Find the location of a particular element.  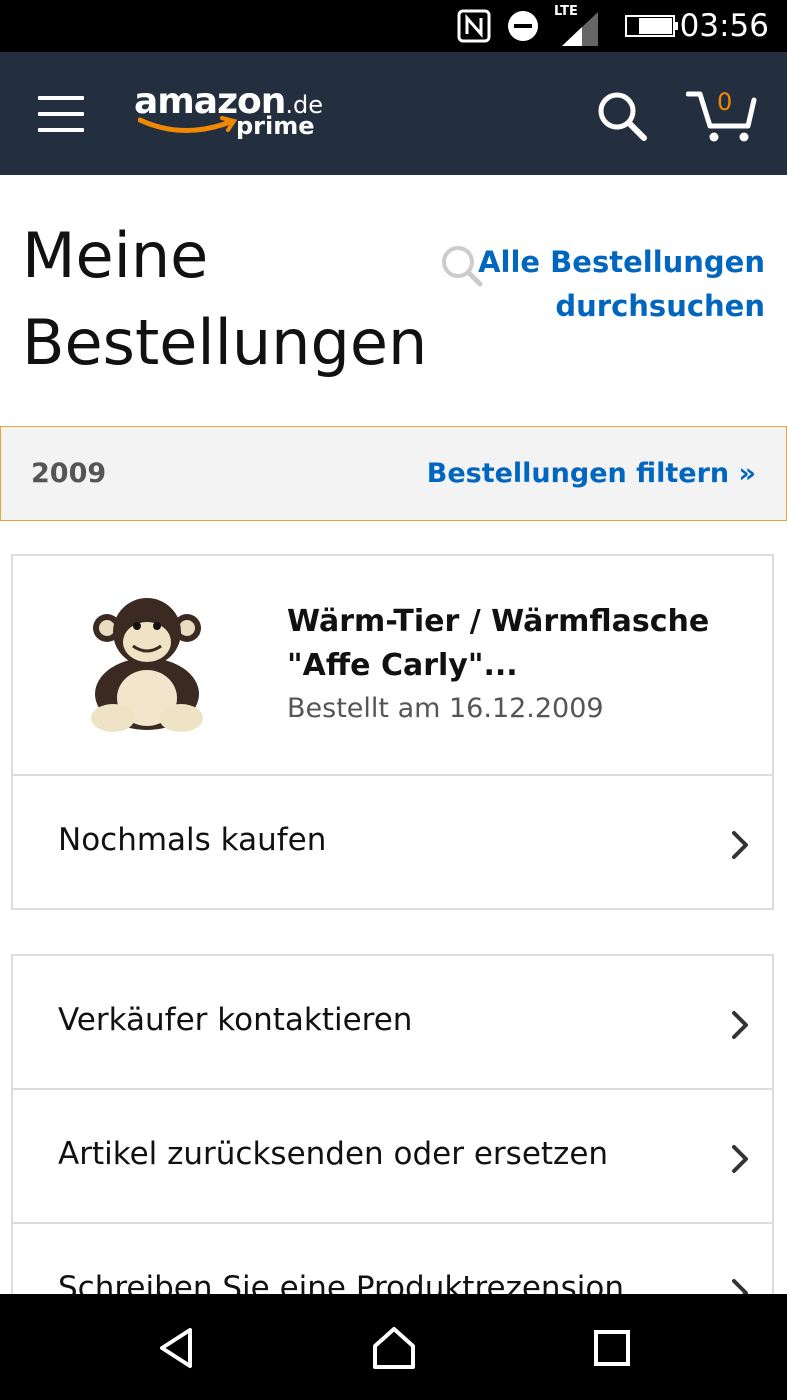

cart-button: 0 is located at coordinates (721, 116).